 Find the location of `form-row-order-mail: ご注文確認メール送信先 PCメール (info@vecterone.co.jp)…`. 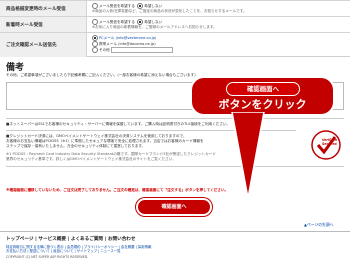

form-row-order-mail: ご注文確認メール送信先 PCメール (info@vecterone.co.jp)… is located at coordinates (175, 44).